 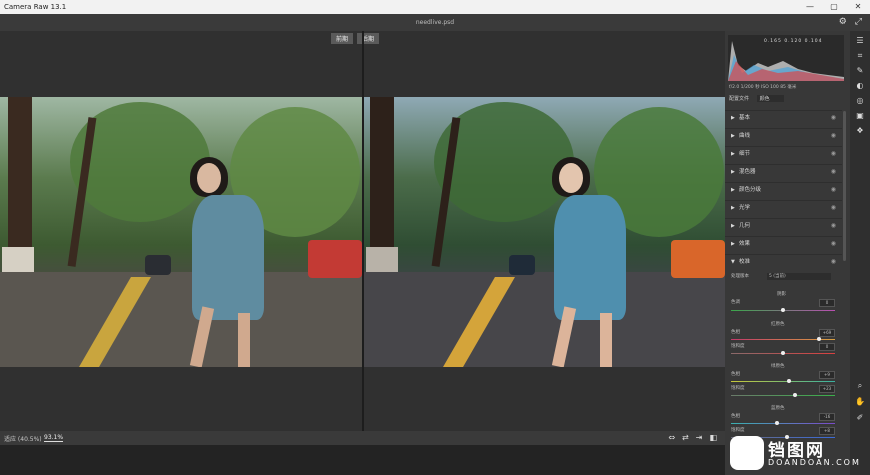 I want to click on shadow-tint-label: 色调, so click(x=735, y=302).